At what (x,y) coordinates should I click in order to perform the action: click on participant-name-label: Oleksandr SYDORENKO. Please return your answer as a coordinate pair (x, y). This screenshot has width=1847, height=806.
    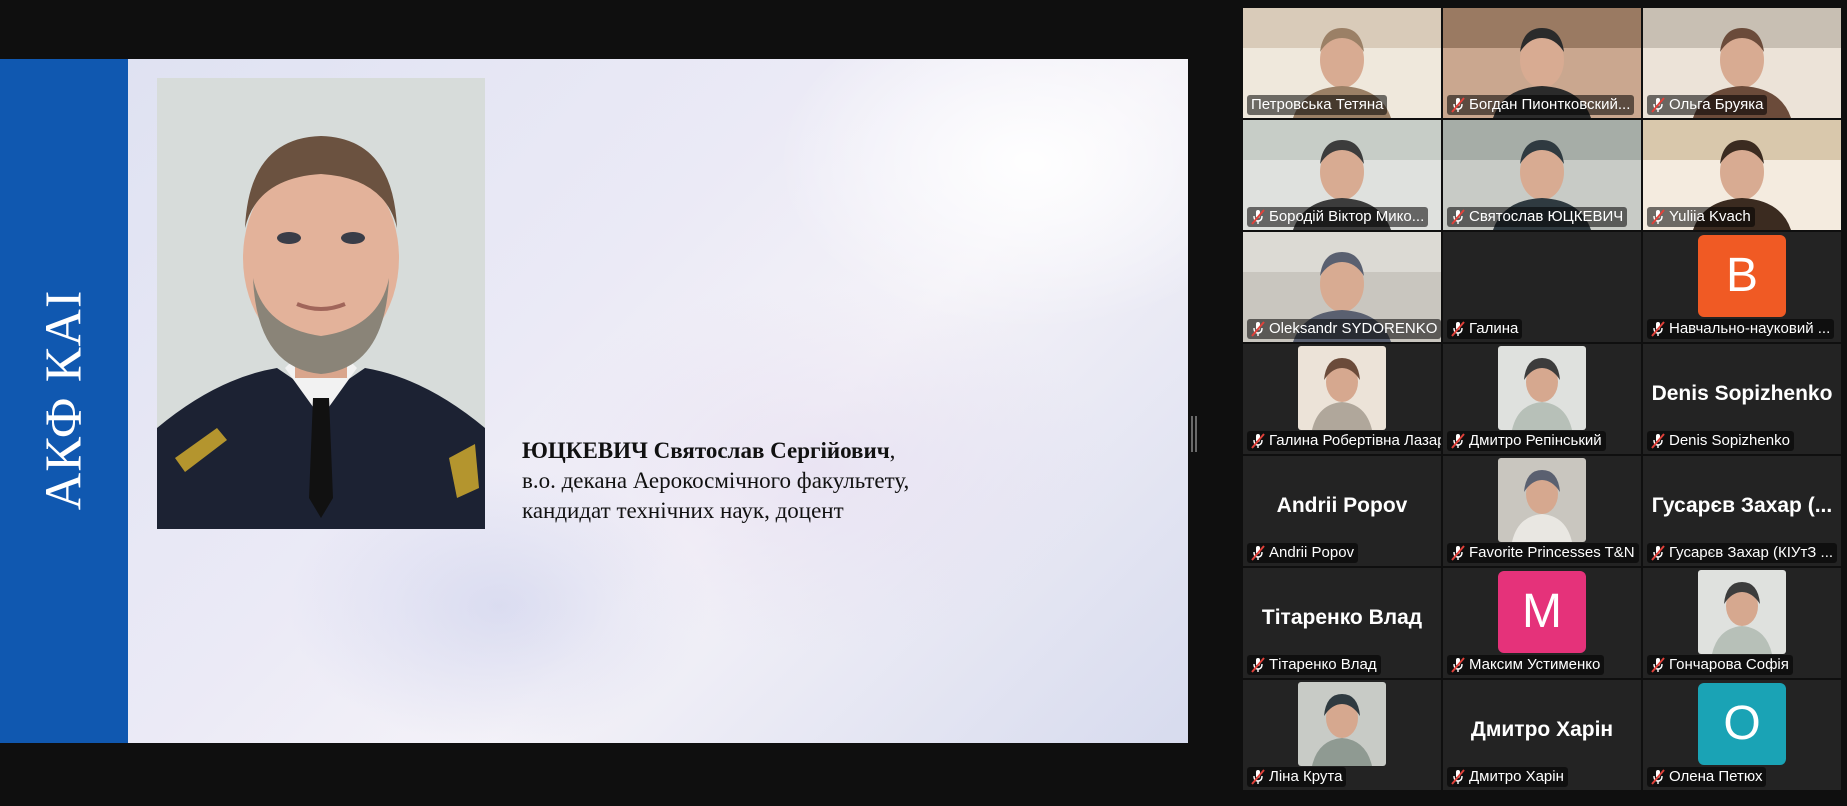
    Looking at the image, I should click on (1344, 329).